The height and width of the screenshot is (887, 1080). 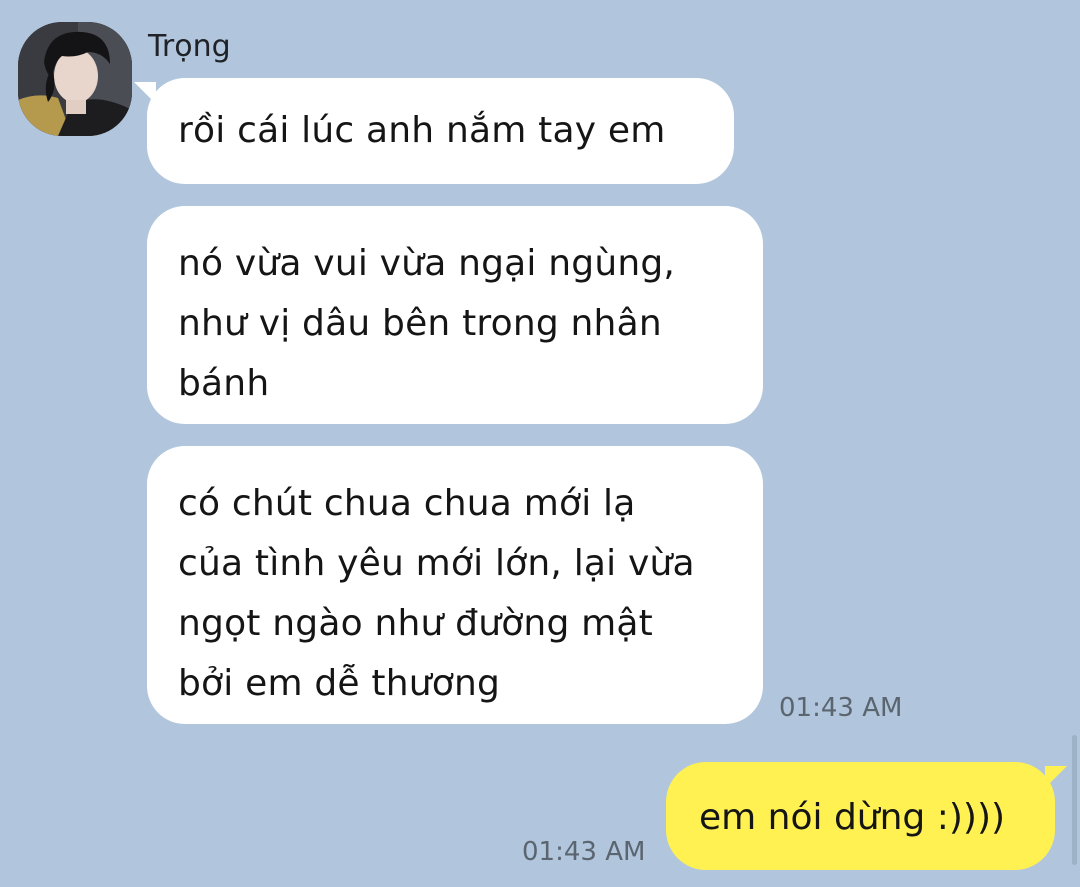 What do you see at coordinates (407, 503) in the screenshot?
I see `message-text-line: có chút chua chua mới lạ` at bounding box center [407, 503].